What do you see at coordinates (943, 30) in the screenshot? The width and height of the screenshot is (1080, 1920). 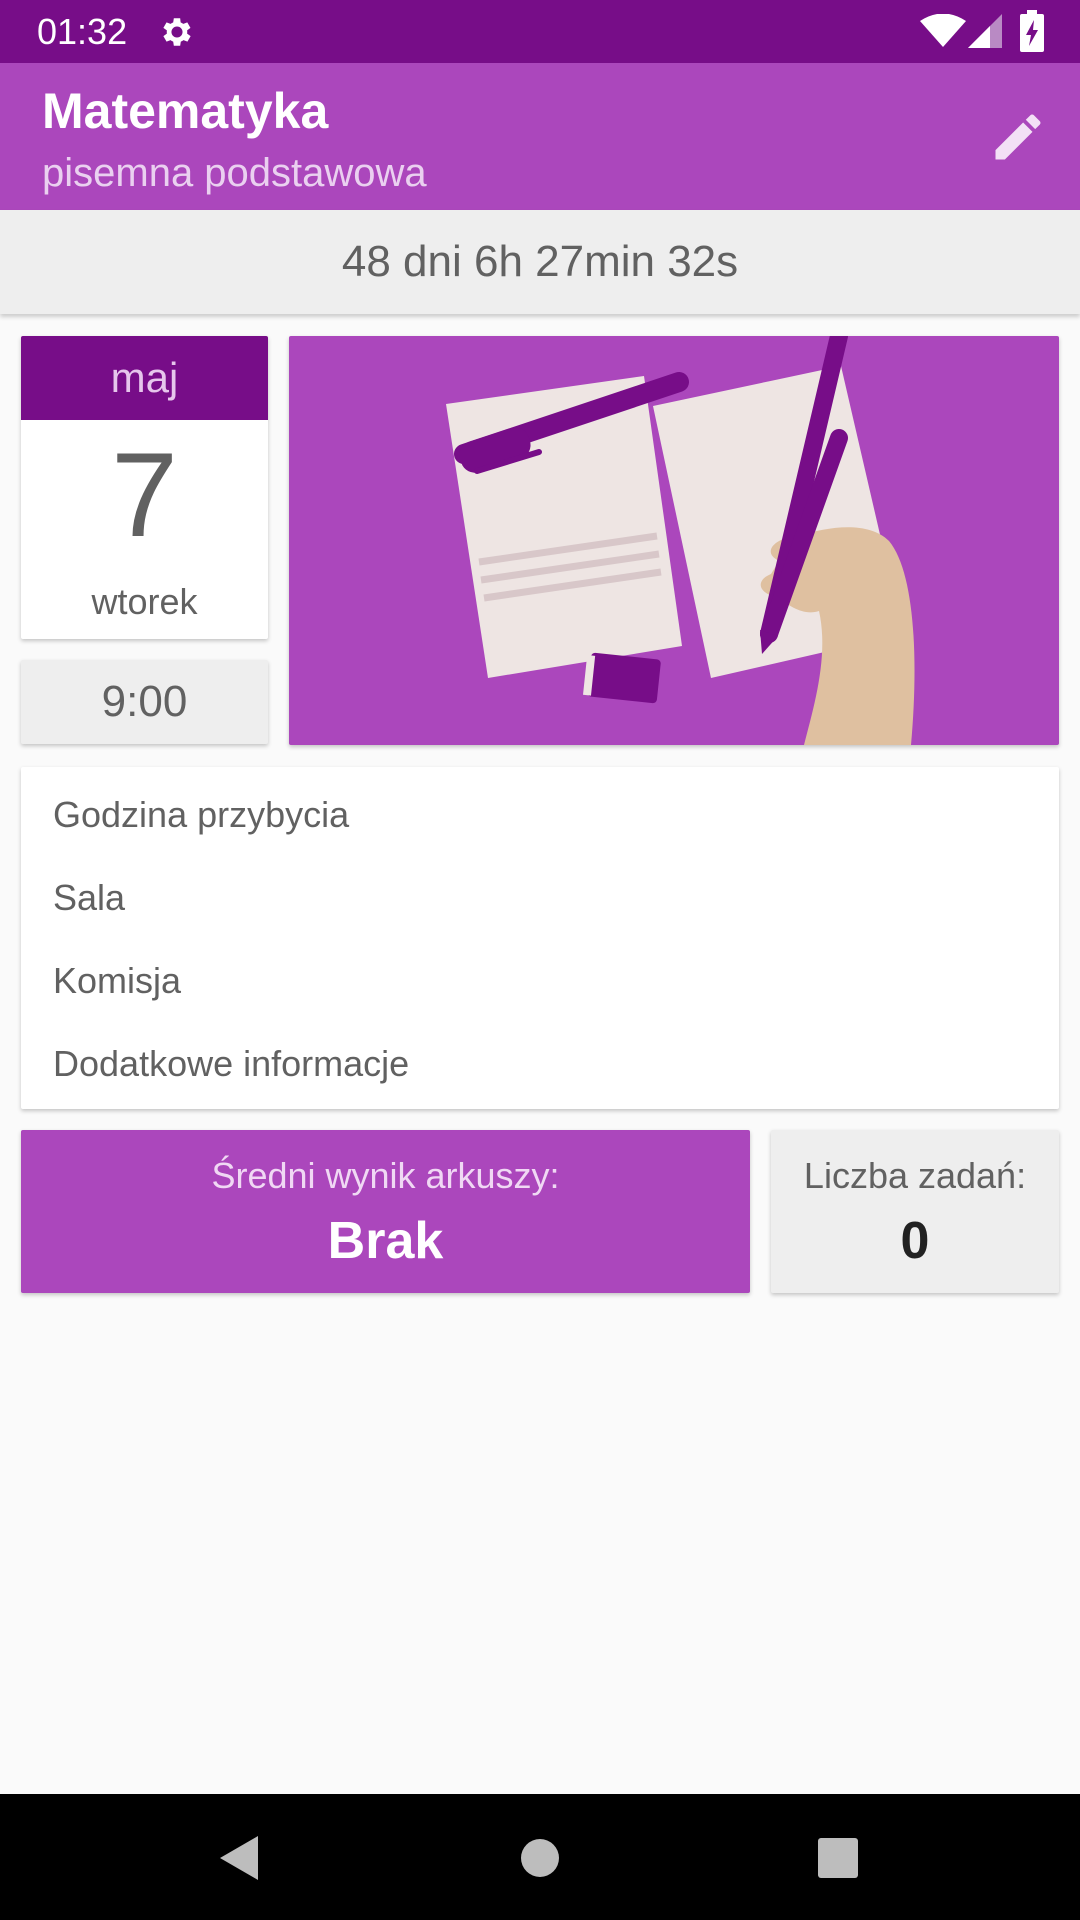 I see `wifi-icon` at bounding box center [943, 30].